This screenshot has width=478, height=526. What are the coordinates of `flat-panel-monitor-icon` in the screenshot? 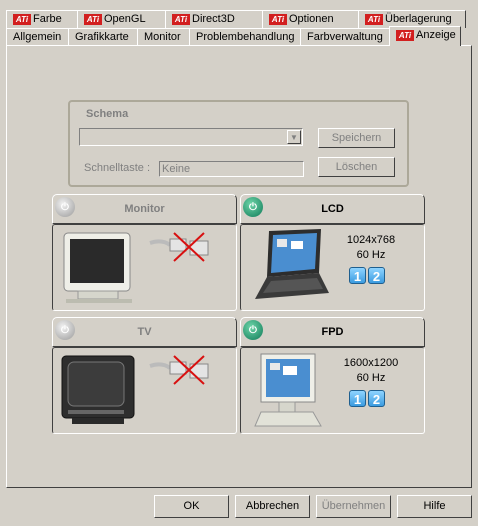 It's located at (288, 390).